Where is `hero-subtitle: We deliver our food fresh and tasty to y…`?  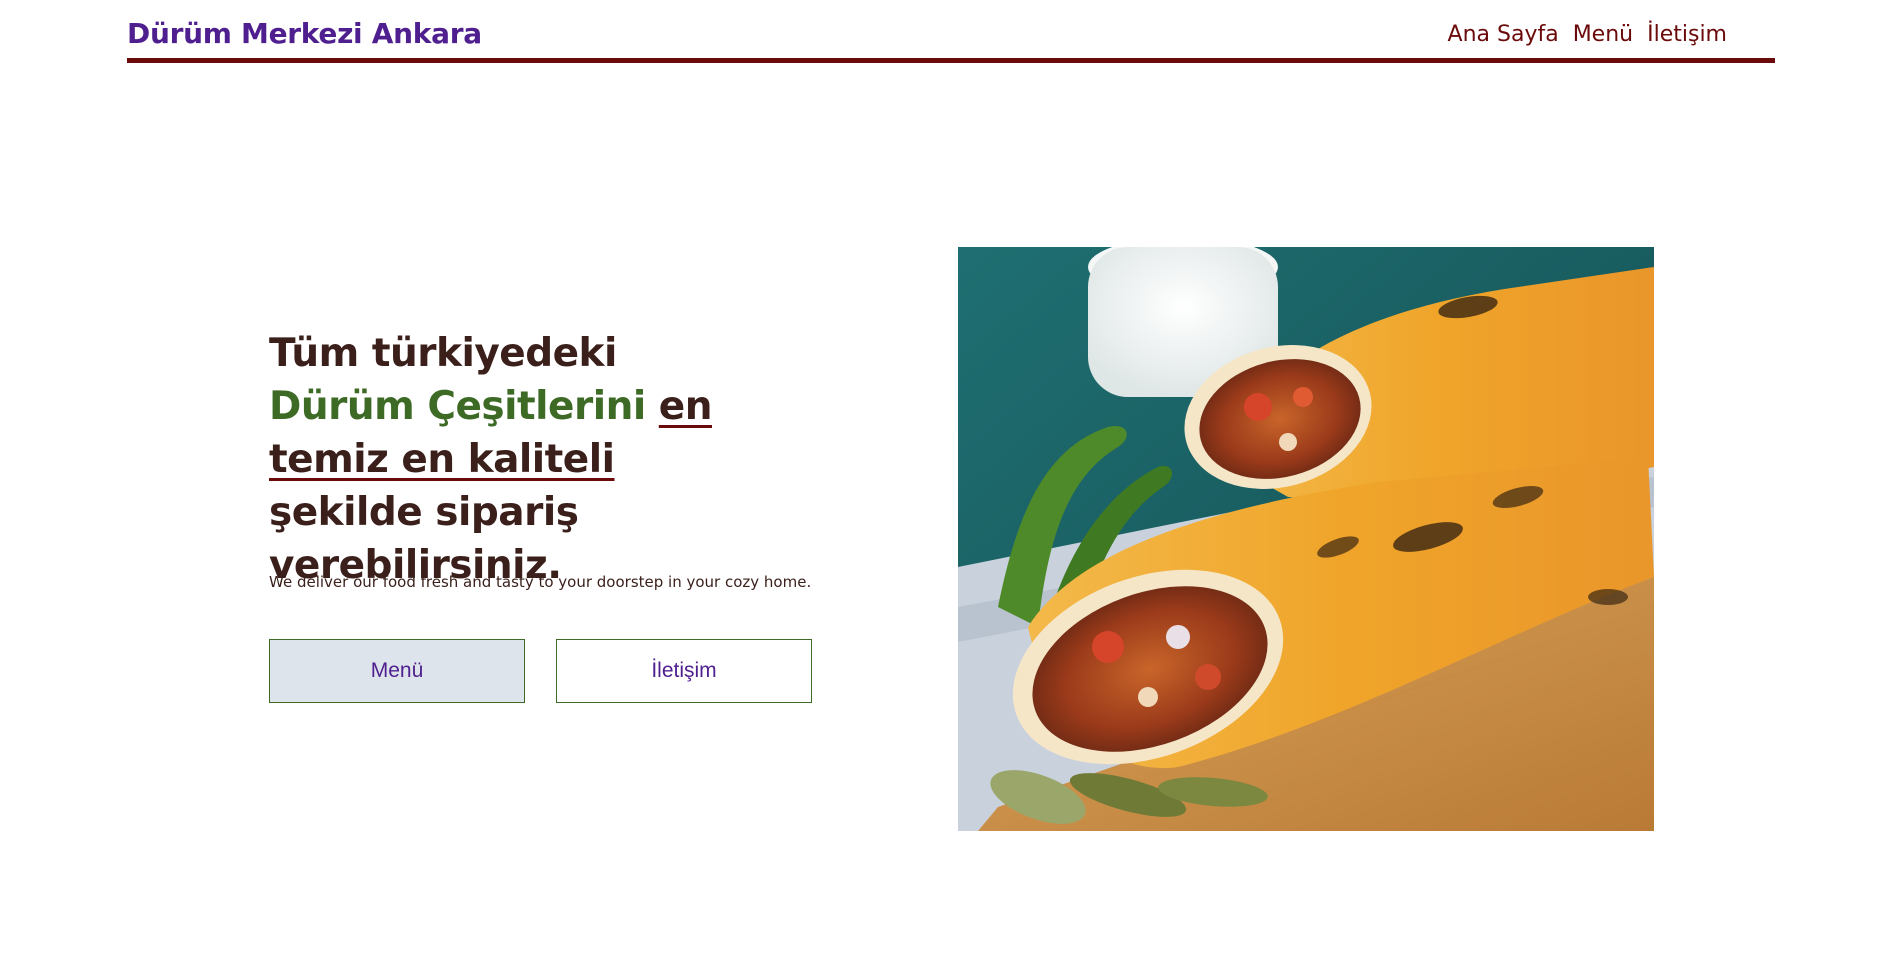 hero-subtitle: We deliver our food fresh and tasty to y… is located at coordinates (540, 582).